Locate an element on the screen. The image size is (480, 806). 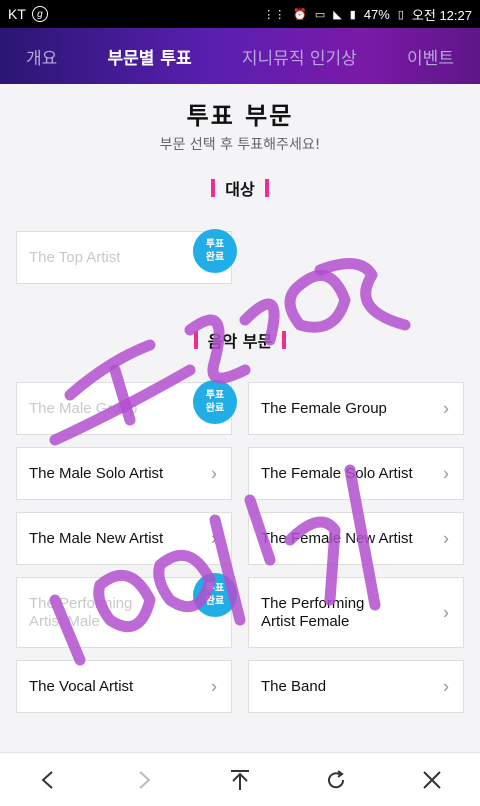
category-label: The Performing Artist Male is located at coordinates (81, 612).